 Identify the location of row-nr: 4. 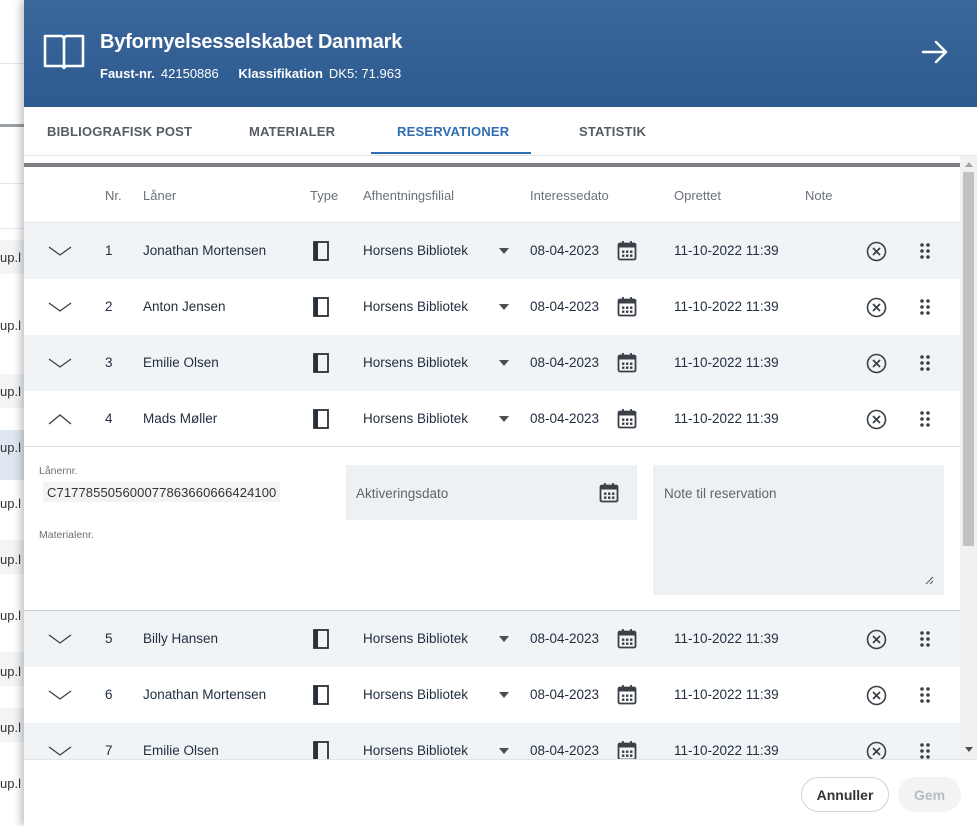
(109, 418).